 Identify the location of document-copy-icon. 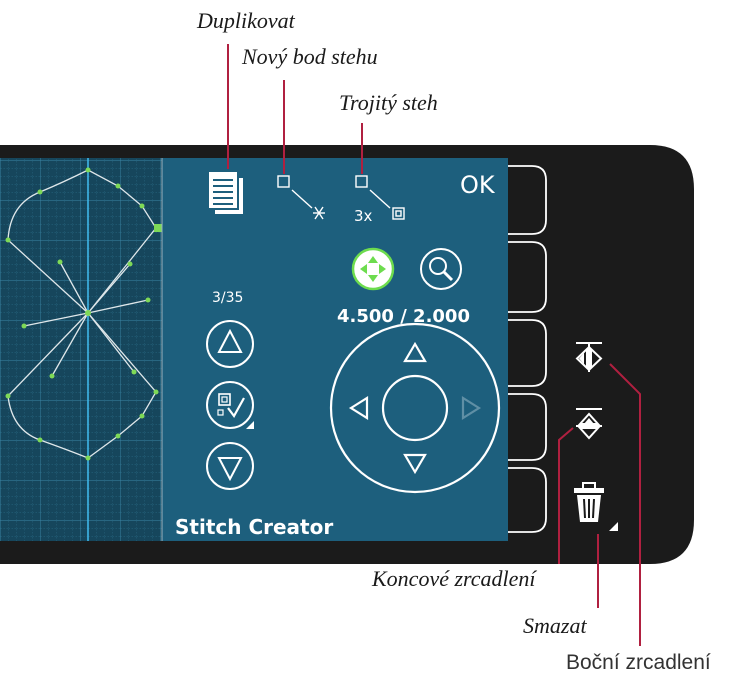
(226, 193).